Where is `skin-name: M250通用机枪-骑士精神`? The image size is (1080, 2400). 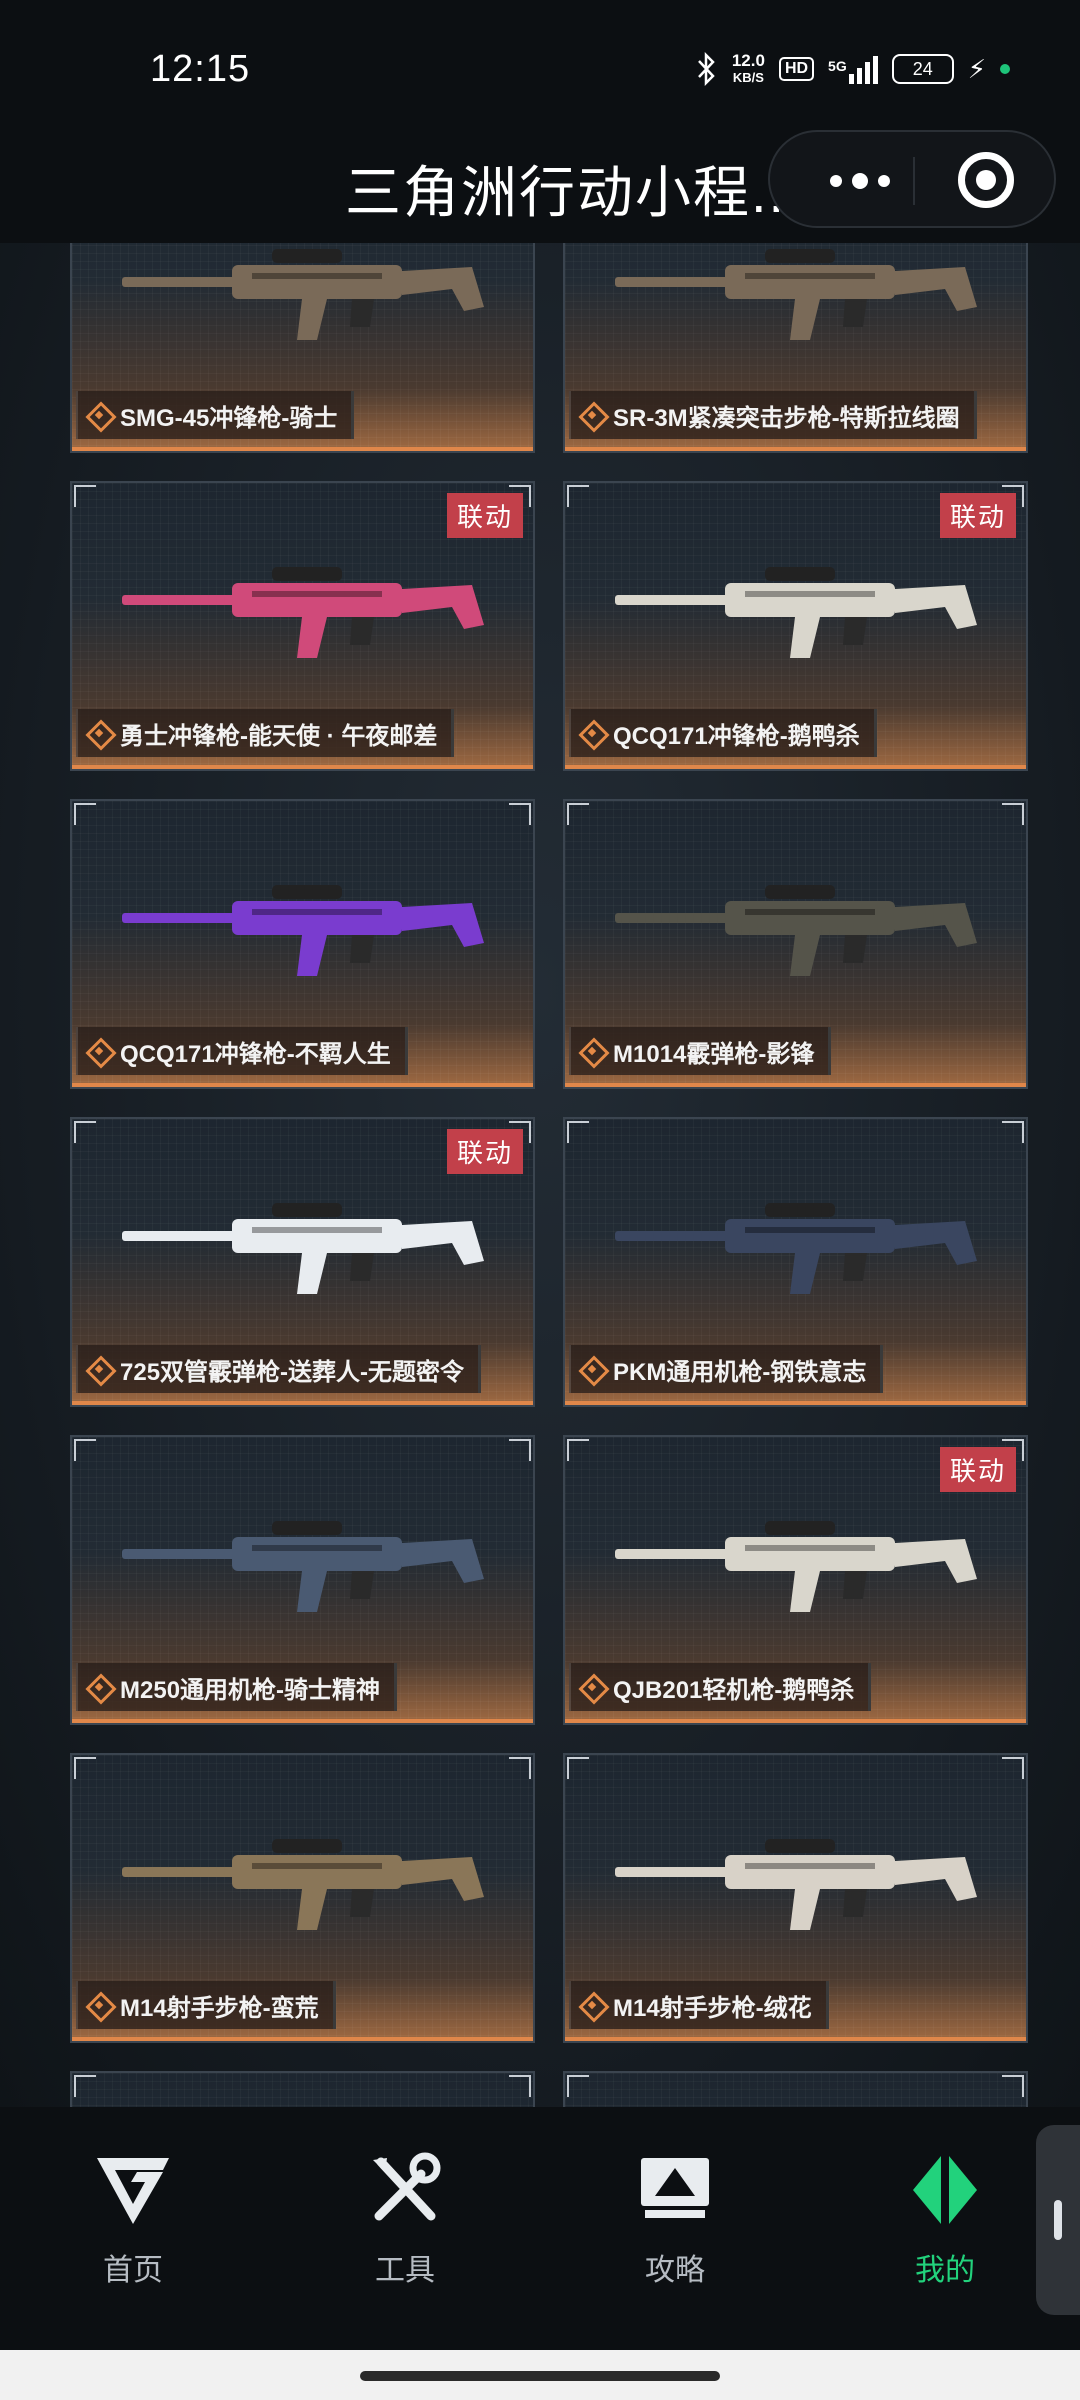 skin-name: M250通用机枪-骑士精神 is located at coordinates (250, 1690).